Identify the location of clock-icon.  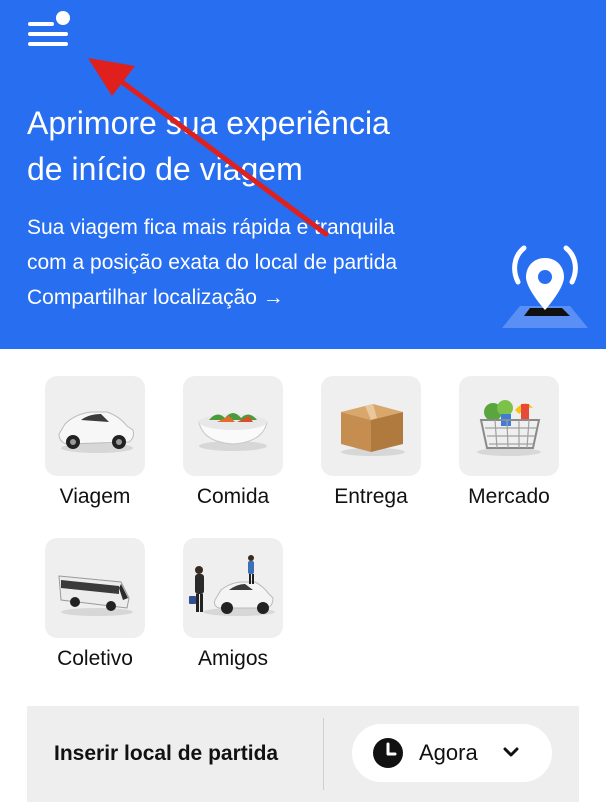
(388, 753).